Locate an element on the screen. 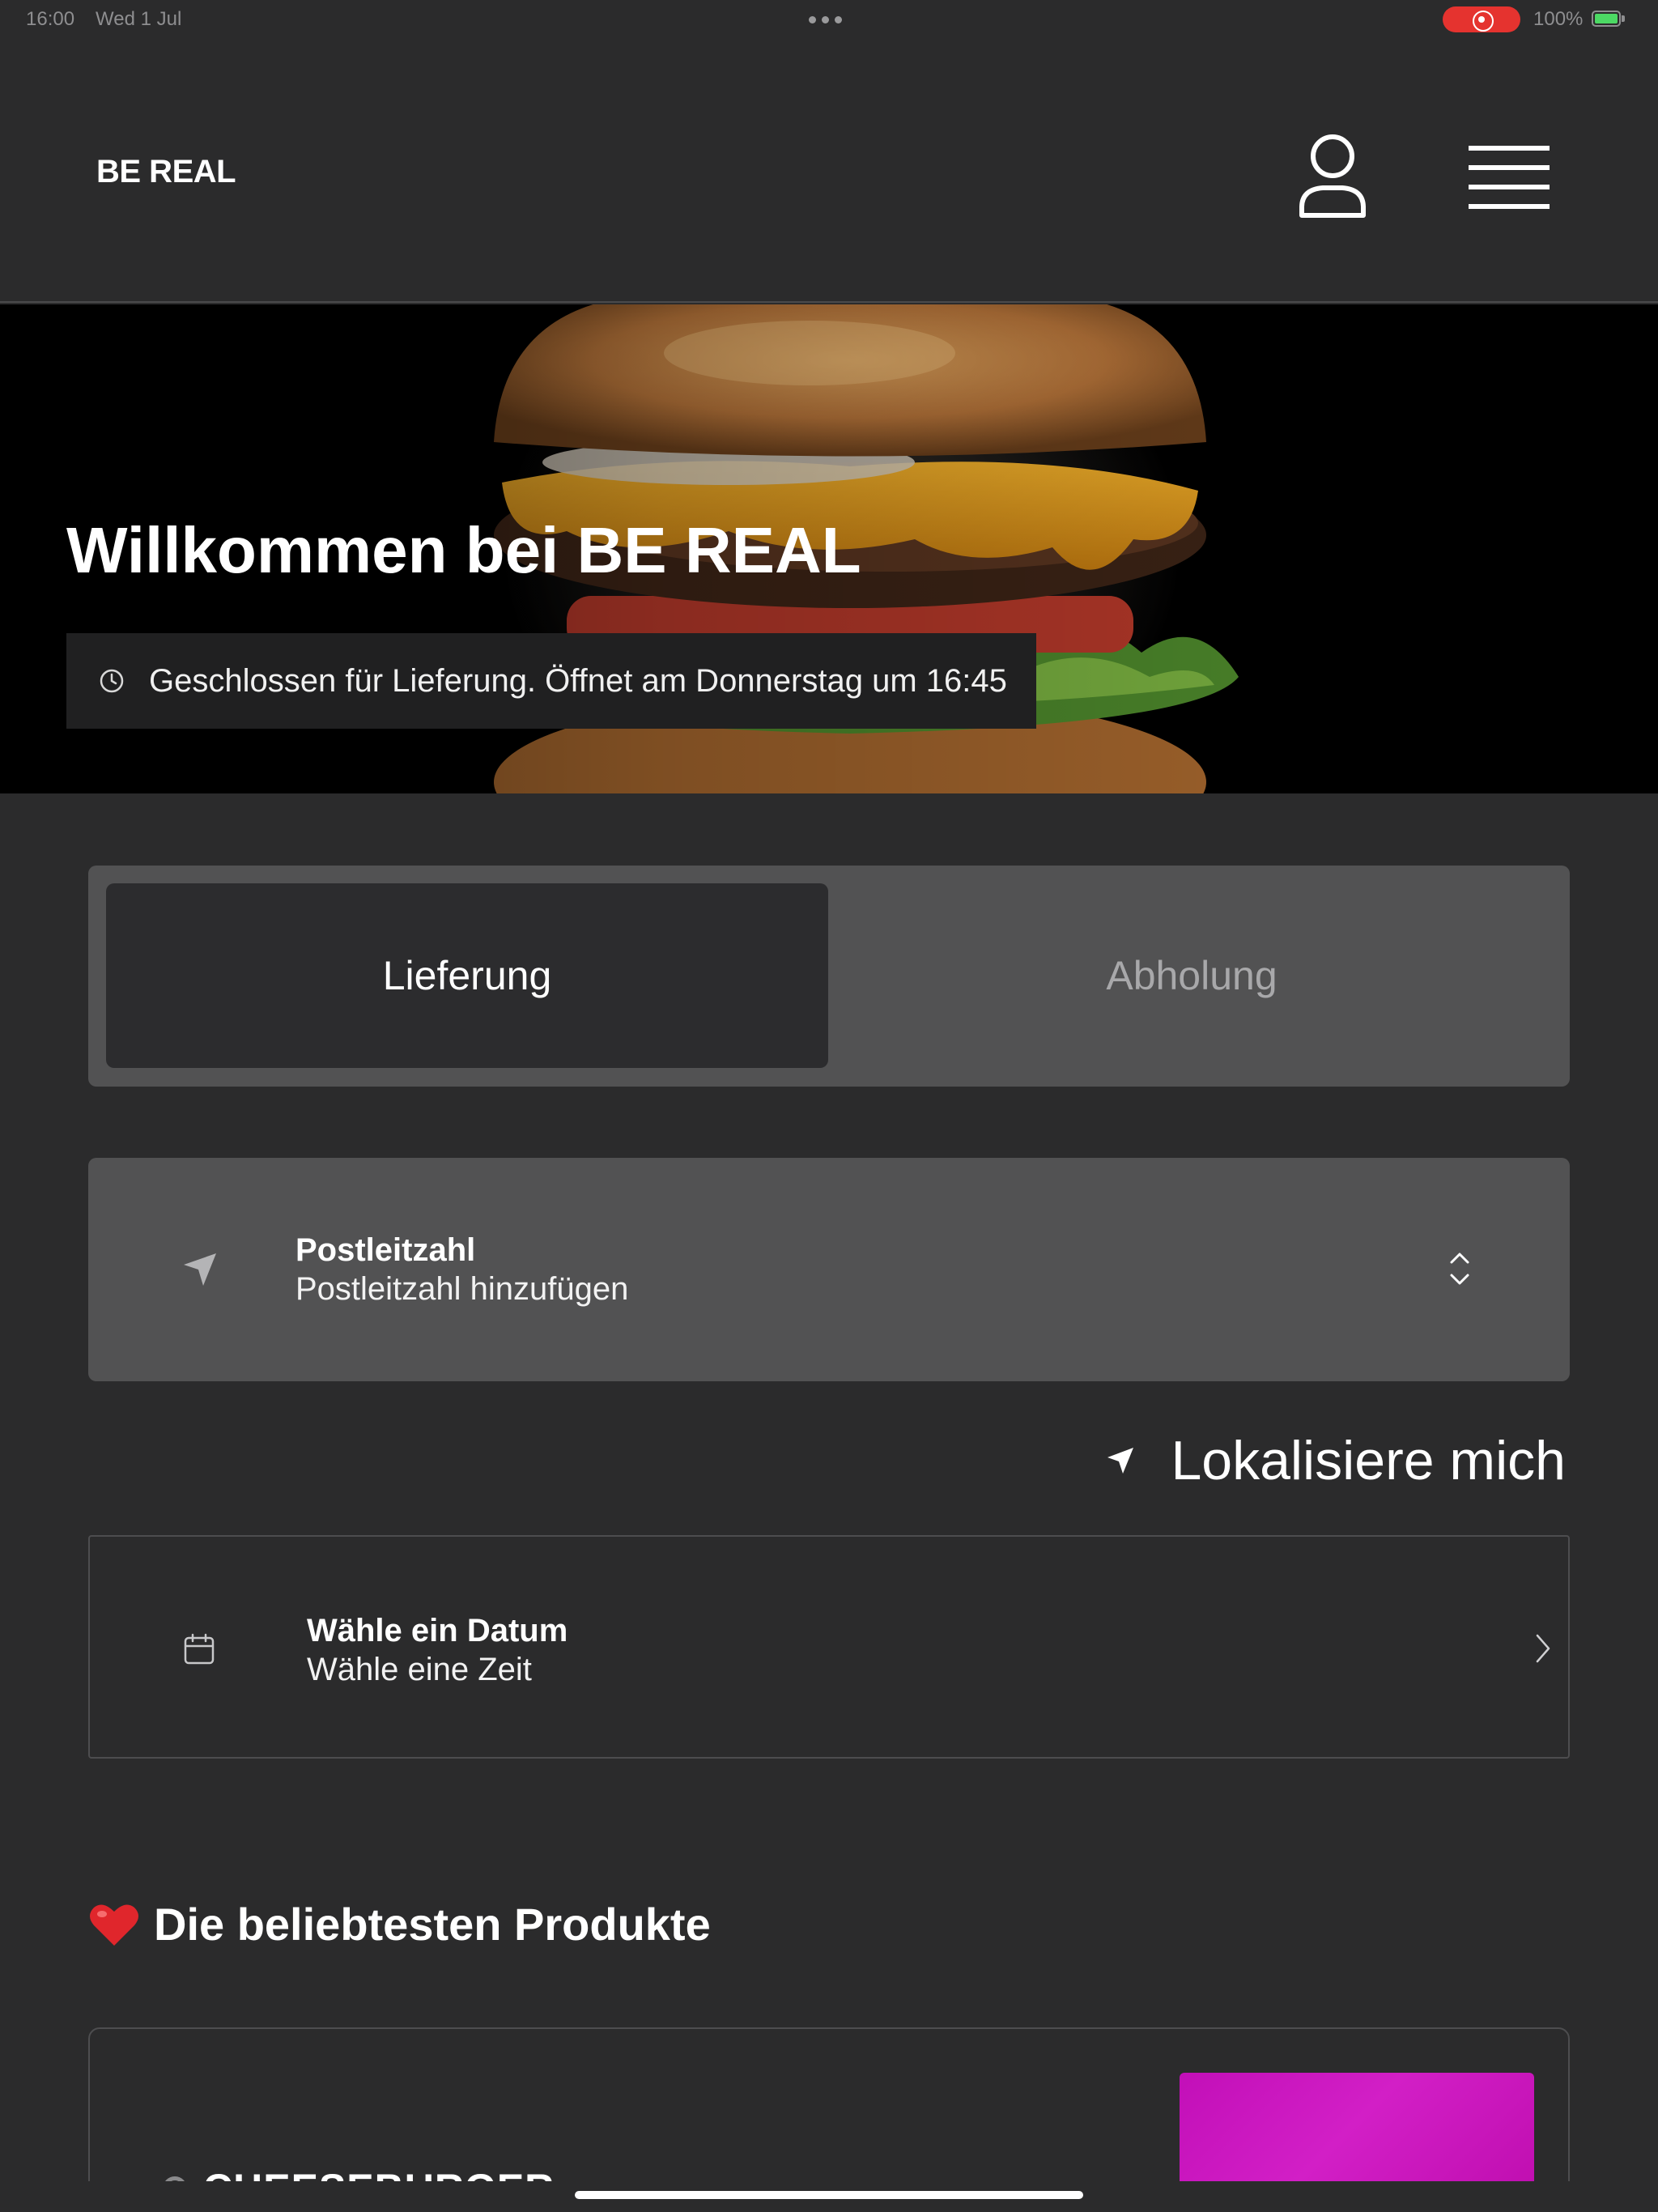  welcome-title: Willkommen bei BE REAL is located at coordinates (463, 550).